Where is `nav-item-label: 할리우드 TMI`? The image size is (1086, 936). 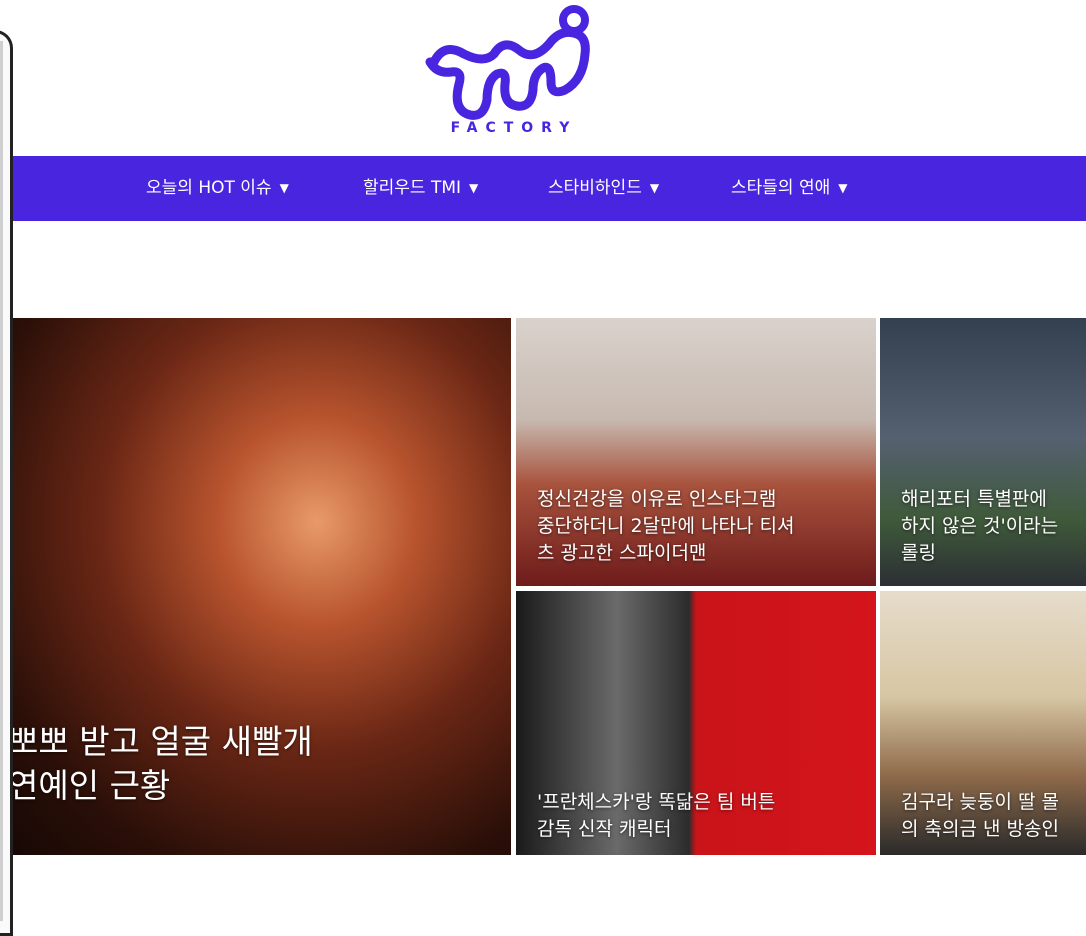 nav-item-label: 할리우드 TMI is located at coordinates (412, 188).